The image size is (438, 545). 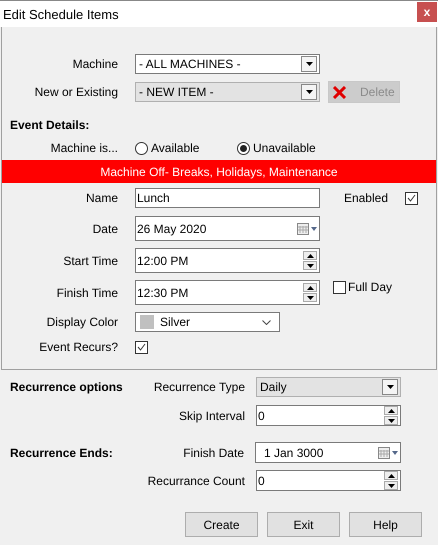 What do you see at coordinates (198, 387) in the screenshot?
I see `field-label: Recurrence Type` at bounding box center [198, 387].